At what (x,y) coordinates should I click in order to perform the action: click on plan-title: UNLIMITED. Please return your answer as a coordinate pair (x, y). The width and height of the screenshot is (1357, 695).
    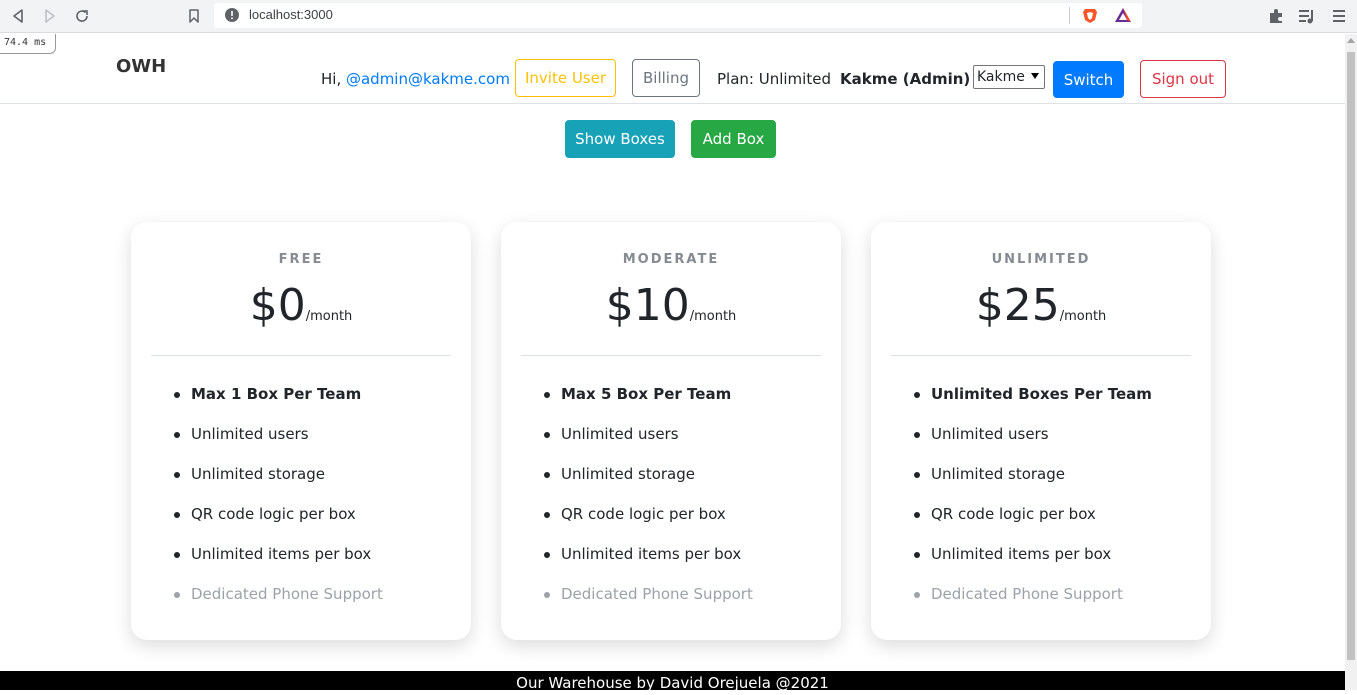
    Looking at the image, I should click on (1041, 259).